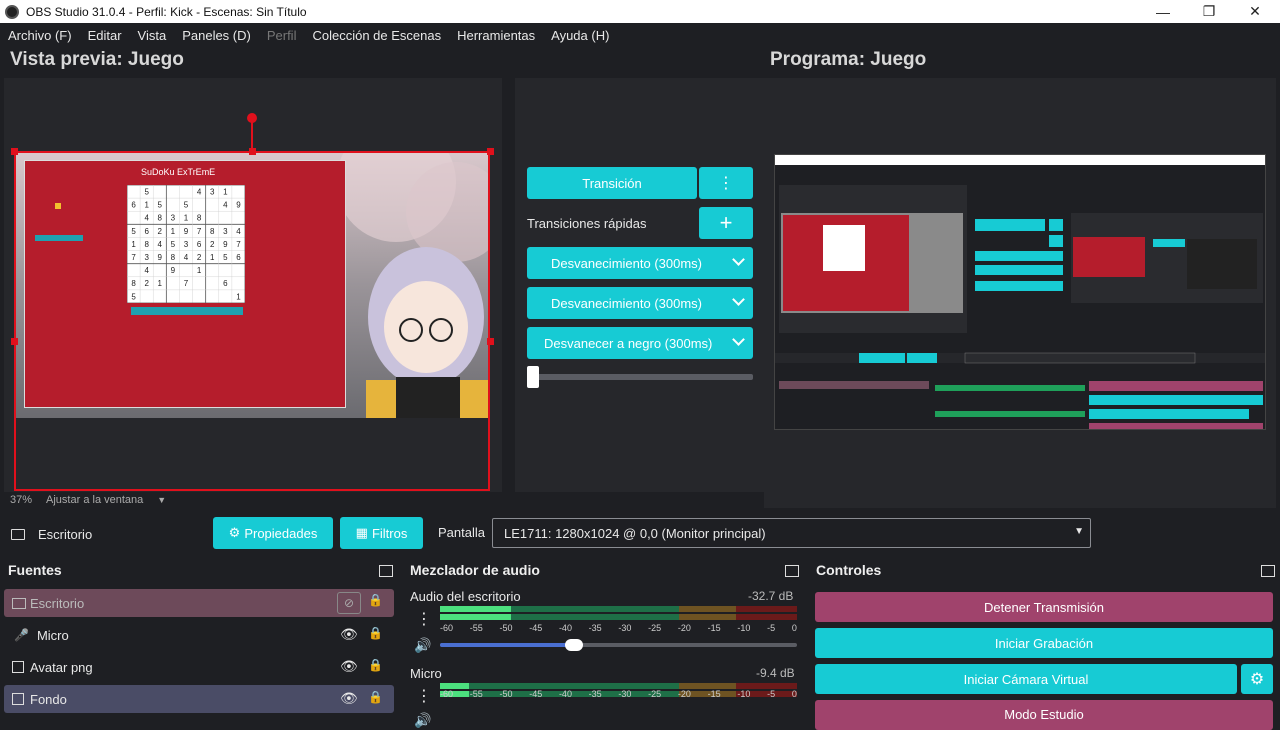 The image size is (1280, 730). I want to click on eye-hidden-icon: ⊘, so click(349, 603).